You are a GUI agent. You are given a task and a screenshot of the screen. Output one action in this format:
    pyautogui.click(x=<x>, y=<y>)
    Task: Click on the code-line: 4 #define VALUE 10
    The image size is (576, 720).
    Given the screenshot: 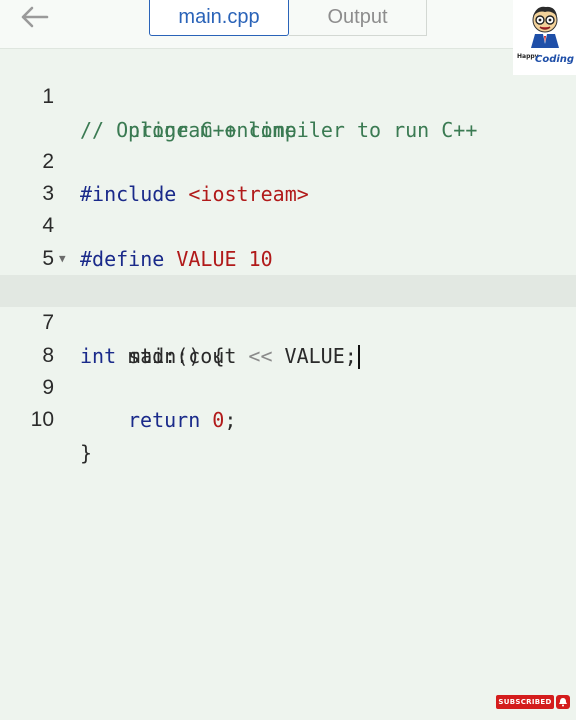 What is the action you would take?
    pyautogui.click(x=288, y=224)
    